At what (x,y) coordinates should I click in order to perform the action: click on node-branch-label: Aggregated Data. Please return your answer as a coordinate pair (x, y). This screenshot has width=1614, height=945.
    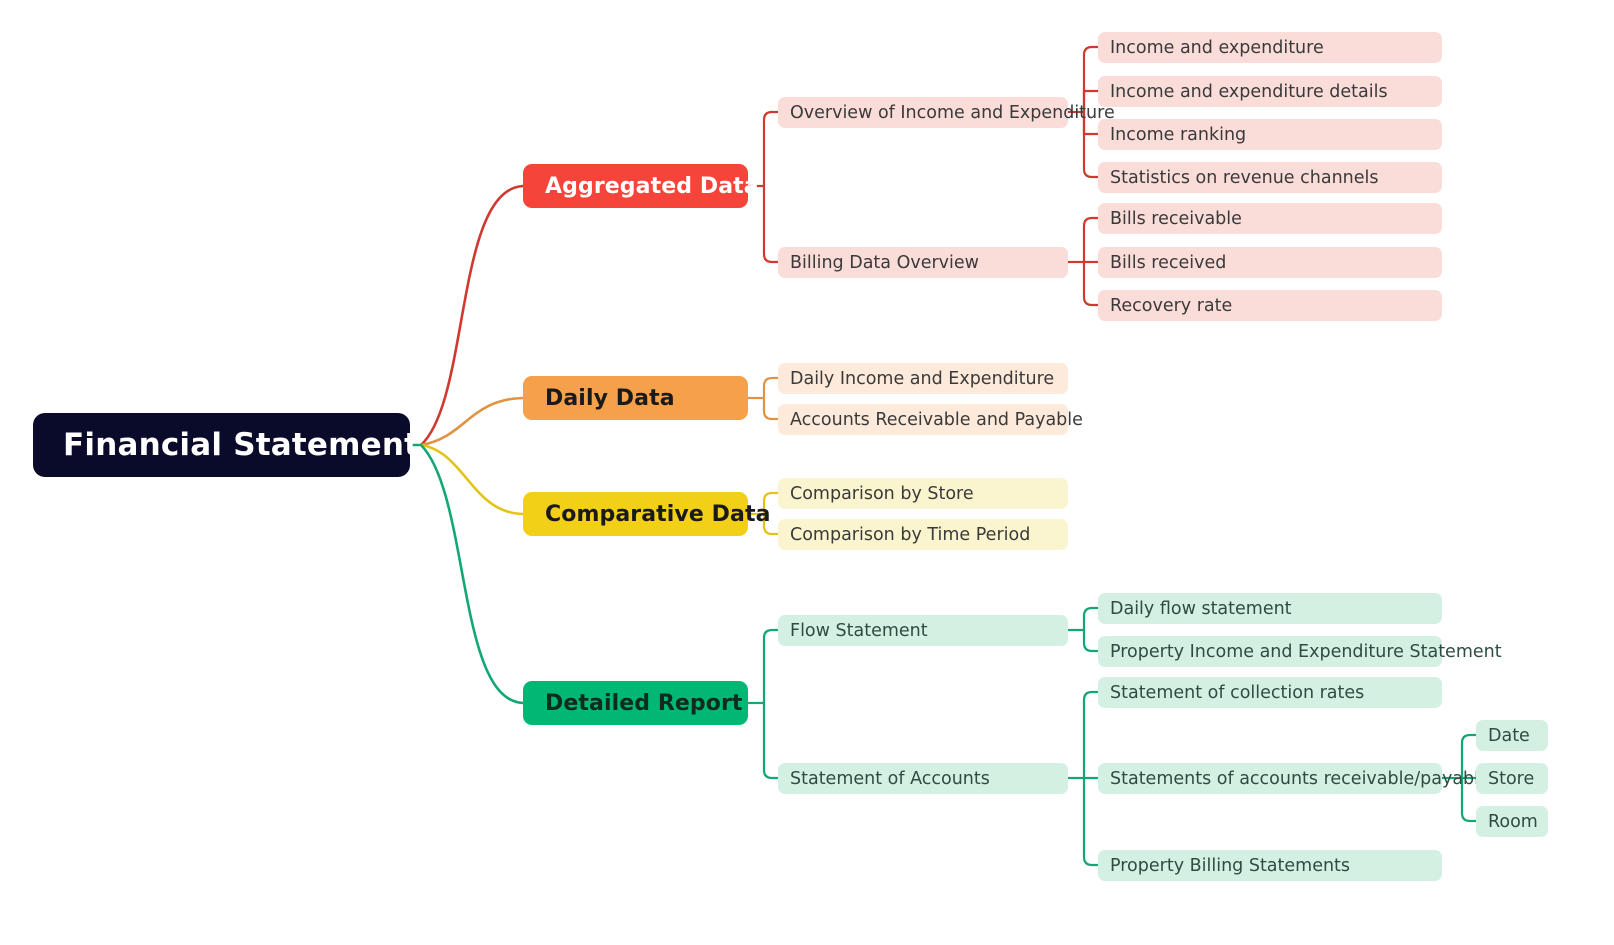
    Looking at the image, I should click on (652, 186).